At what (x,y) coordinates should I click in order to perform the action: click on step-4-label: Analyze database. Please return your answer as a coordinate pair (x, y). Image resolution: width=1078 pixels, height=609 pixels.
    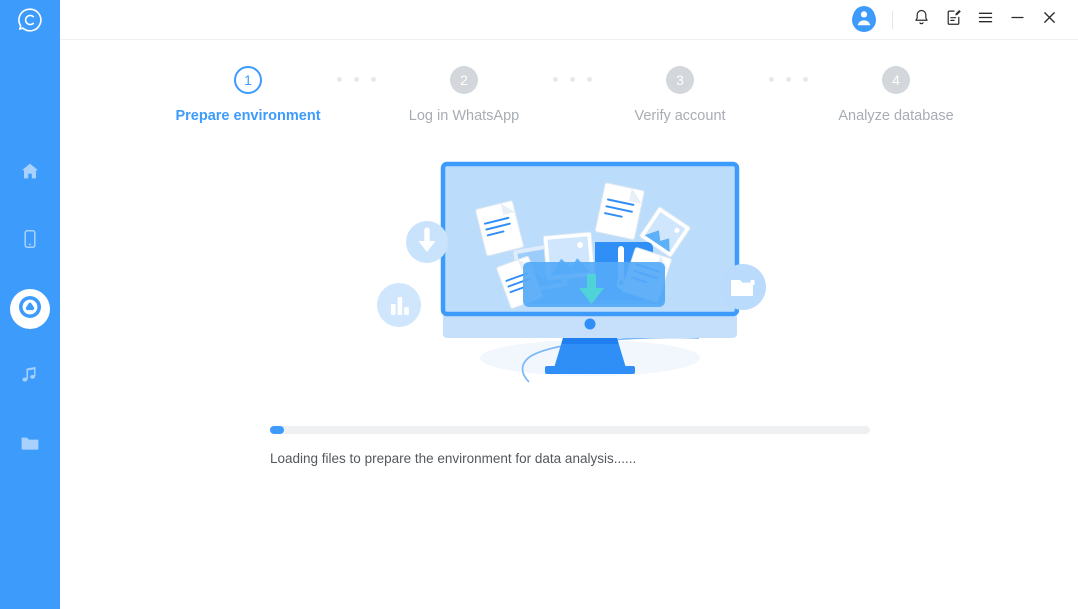
    Looking at the image, I should click on (896, 116).